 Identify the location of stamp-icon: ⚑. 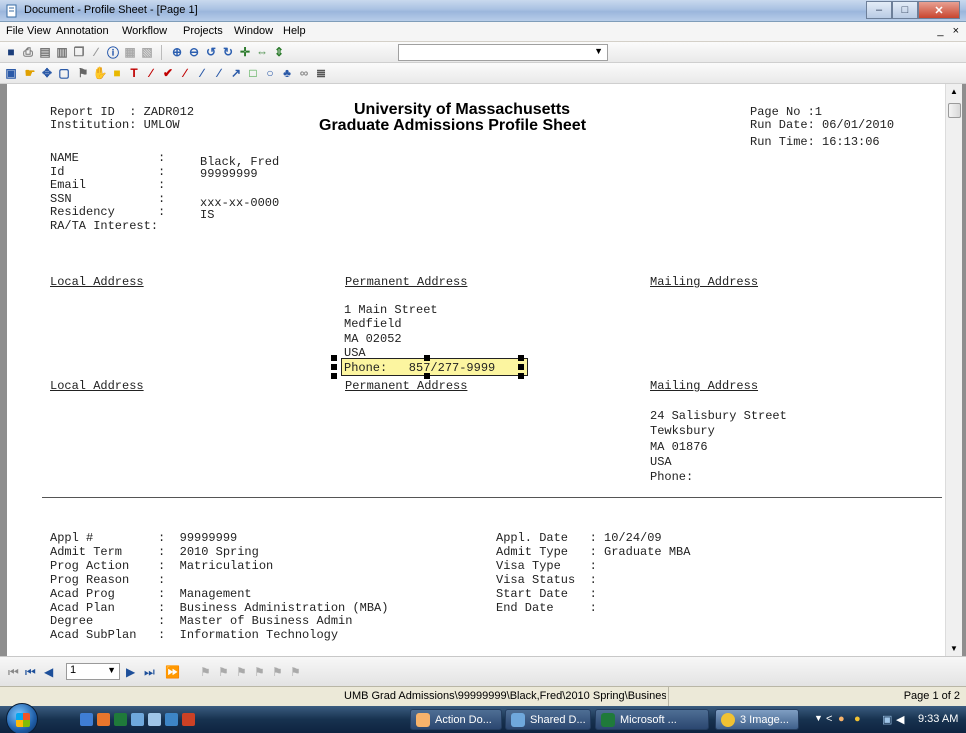
(83, 73).